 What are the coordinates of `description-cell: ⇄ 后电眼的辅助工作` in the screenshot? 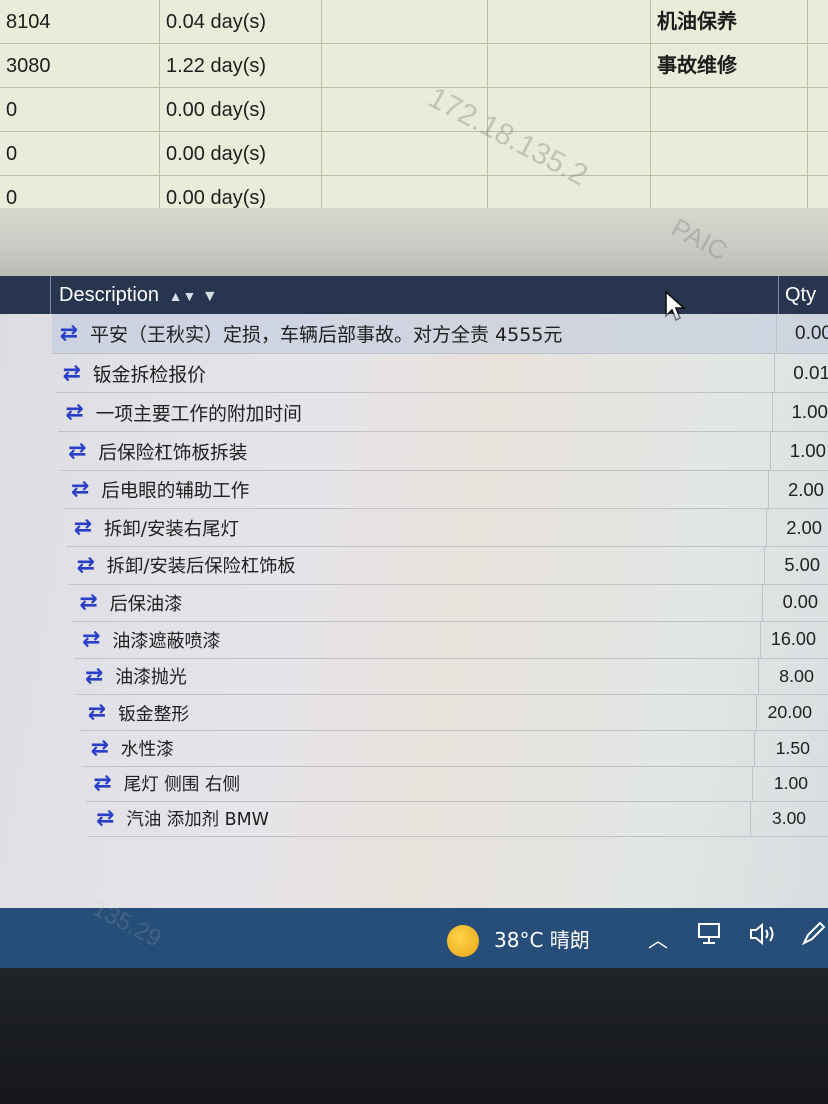 It's located at (156, 489).